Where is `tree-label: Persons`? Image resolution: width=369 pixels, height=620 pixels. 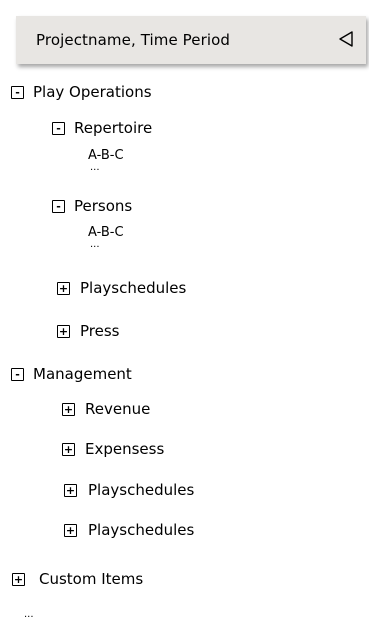 tree-label: Persons is located at coordinates (103, 206).